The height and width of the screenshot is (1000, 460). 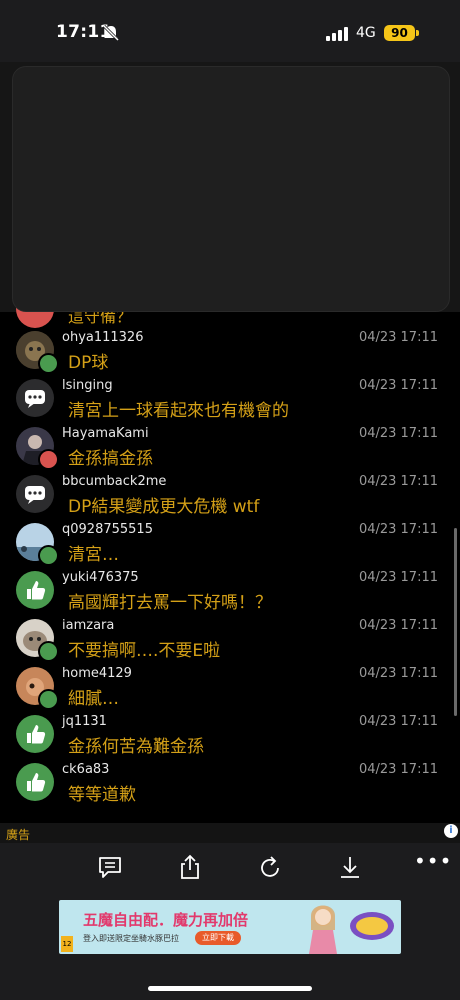 What do you see at coordinates (48, 459) in the screenshot?
I see `thumbs-down-icon` at bounding box center [48, 459].